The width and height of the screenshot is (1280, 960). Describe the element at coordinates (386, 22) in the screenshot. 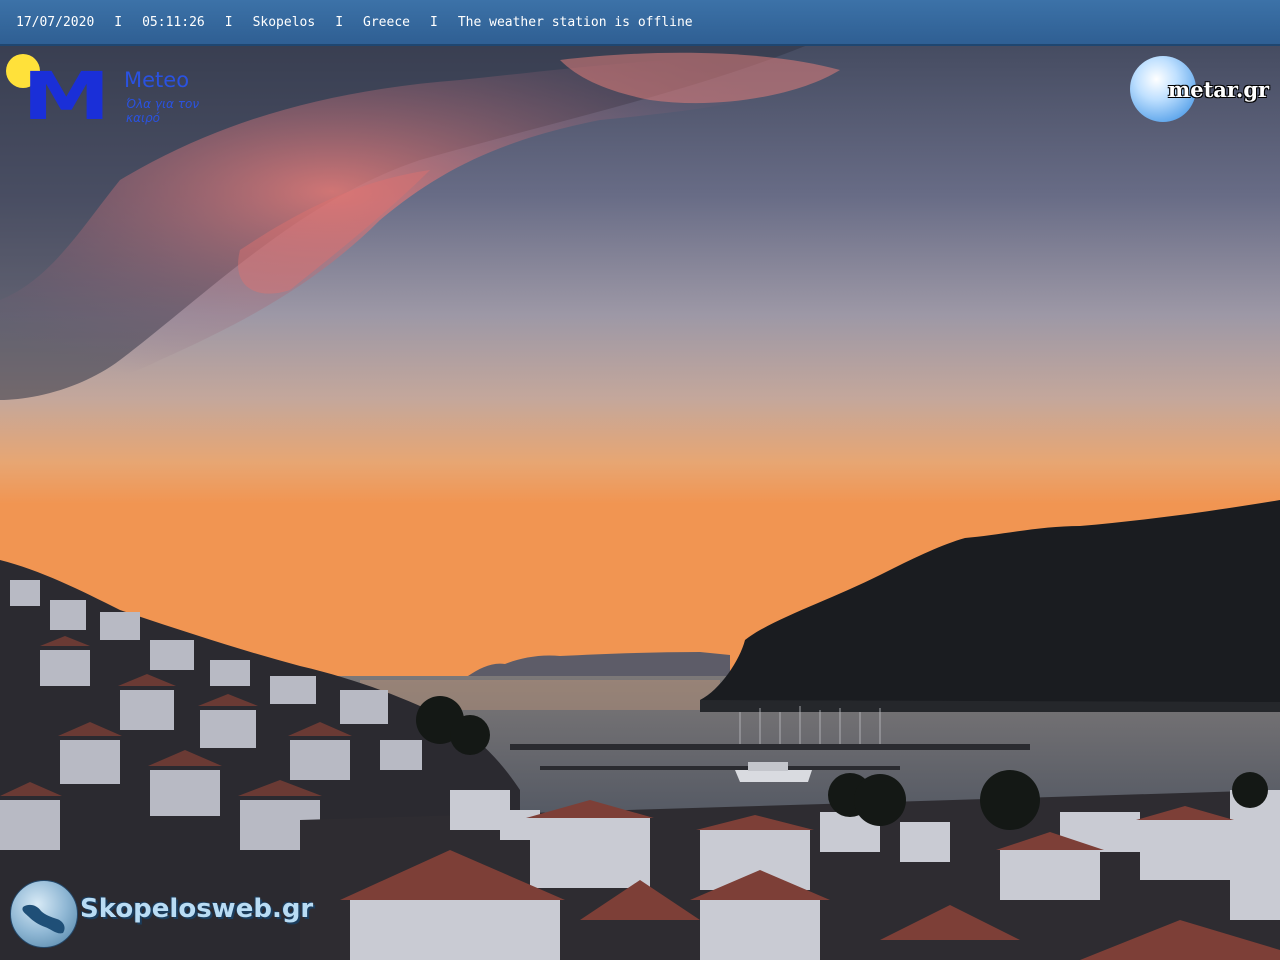

I see `status-country: Greece` at that location.